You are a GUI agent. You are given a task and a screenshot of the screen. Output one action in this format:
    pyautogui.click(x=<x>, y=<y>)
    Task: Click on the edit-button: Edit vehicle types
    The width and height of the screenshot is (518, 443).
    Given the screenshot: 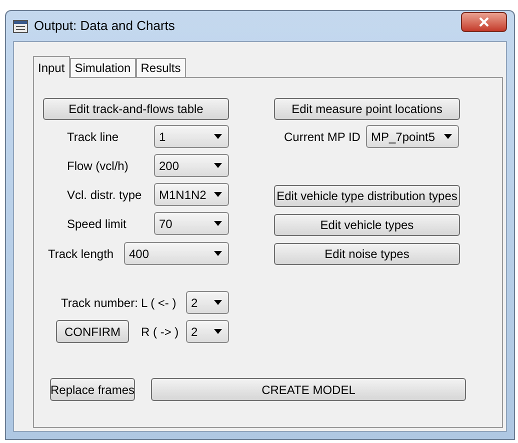 What is the action you would take?
    pyautogui.click(x=367, y=225)
    